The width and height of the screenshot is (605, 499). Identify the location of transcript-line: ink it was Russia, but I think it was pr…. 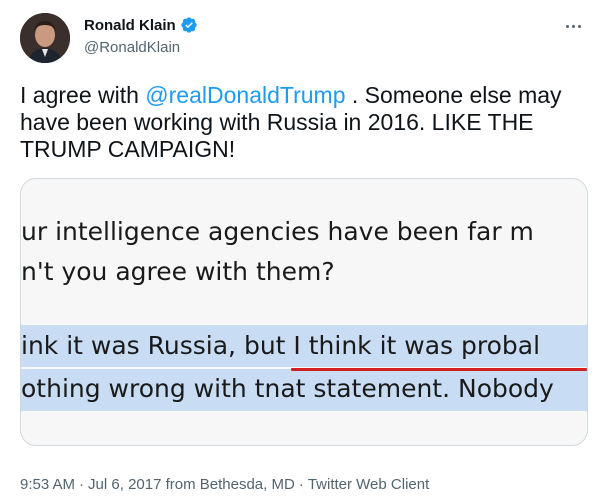
(281, 345).